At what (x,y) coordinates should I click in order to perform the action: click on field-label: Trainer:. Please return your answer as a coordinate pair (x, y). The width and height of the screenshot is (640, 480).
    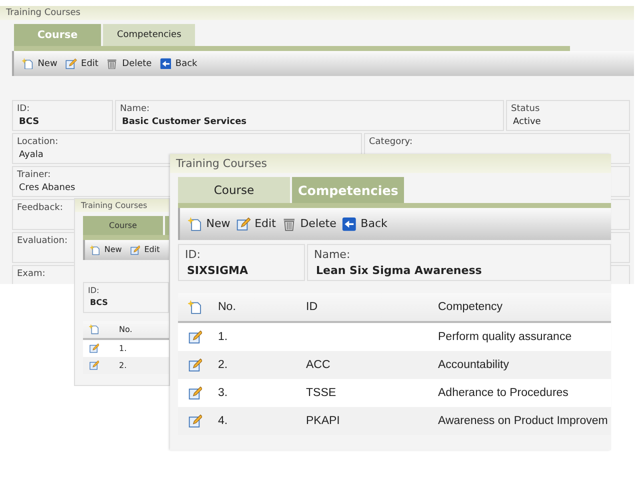
    Looking at the image, I should click on (34, 175).